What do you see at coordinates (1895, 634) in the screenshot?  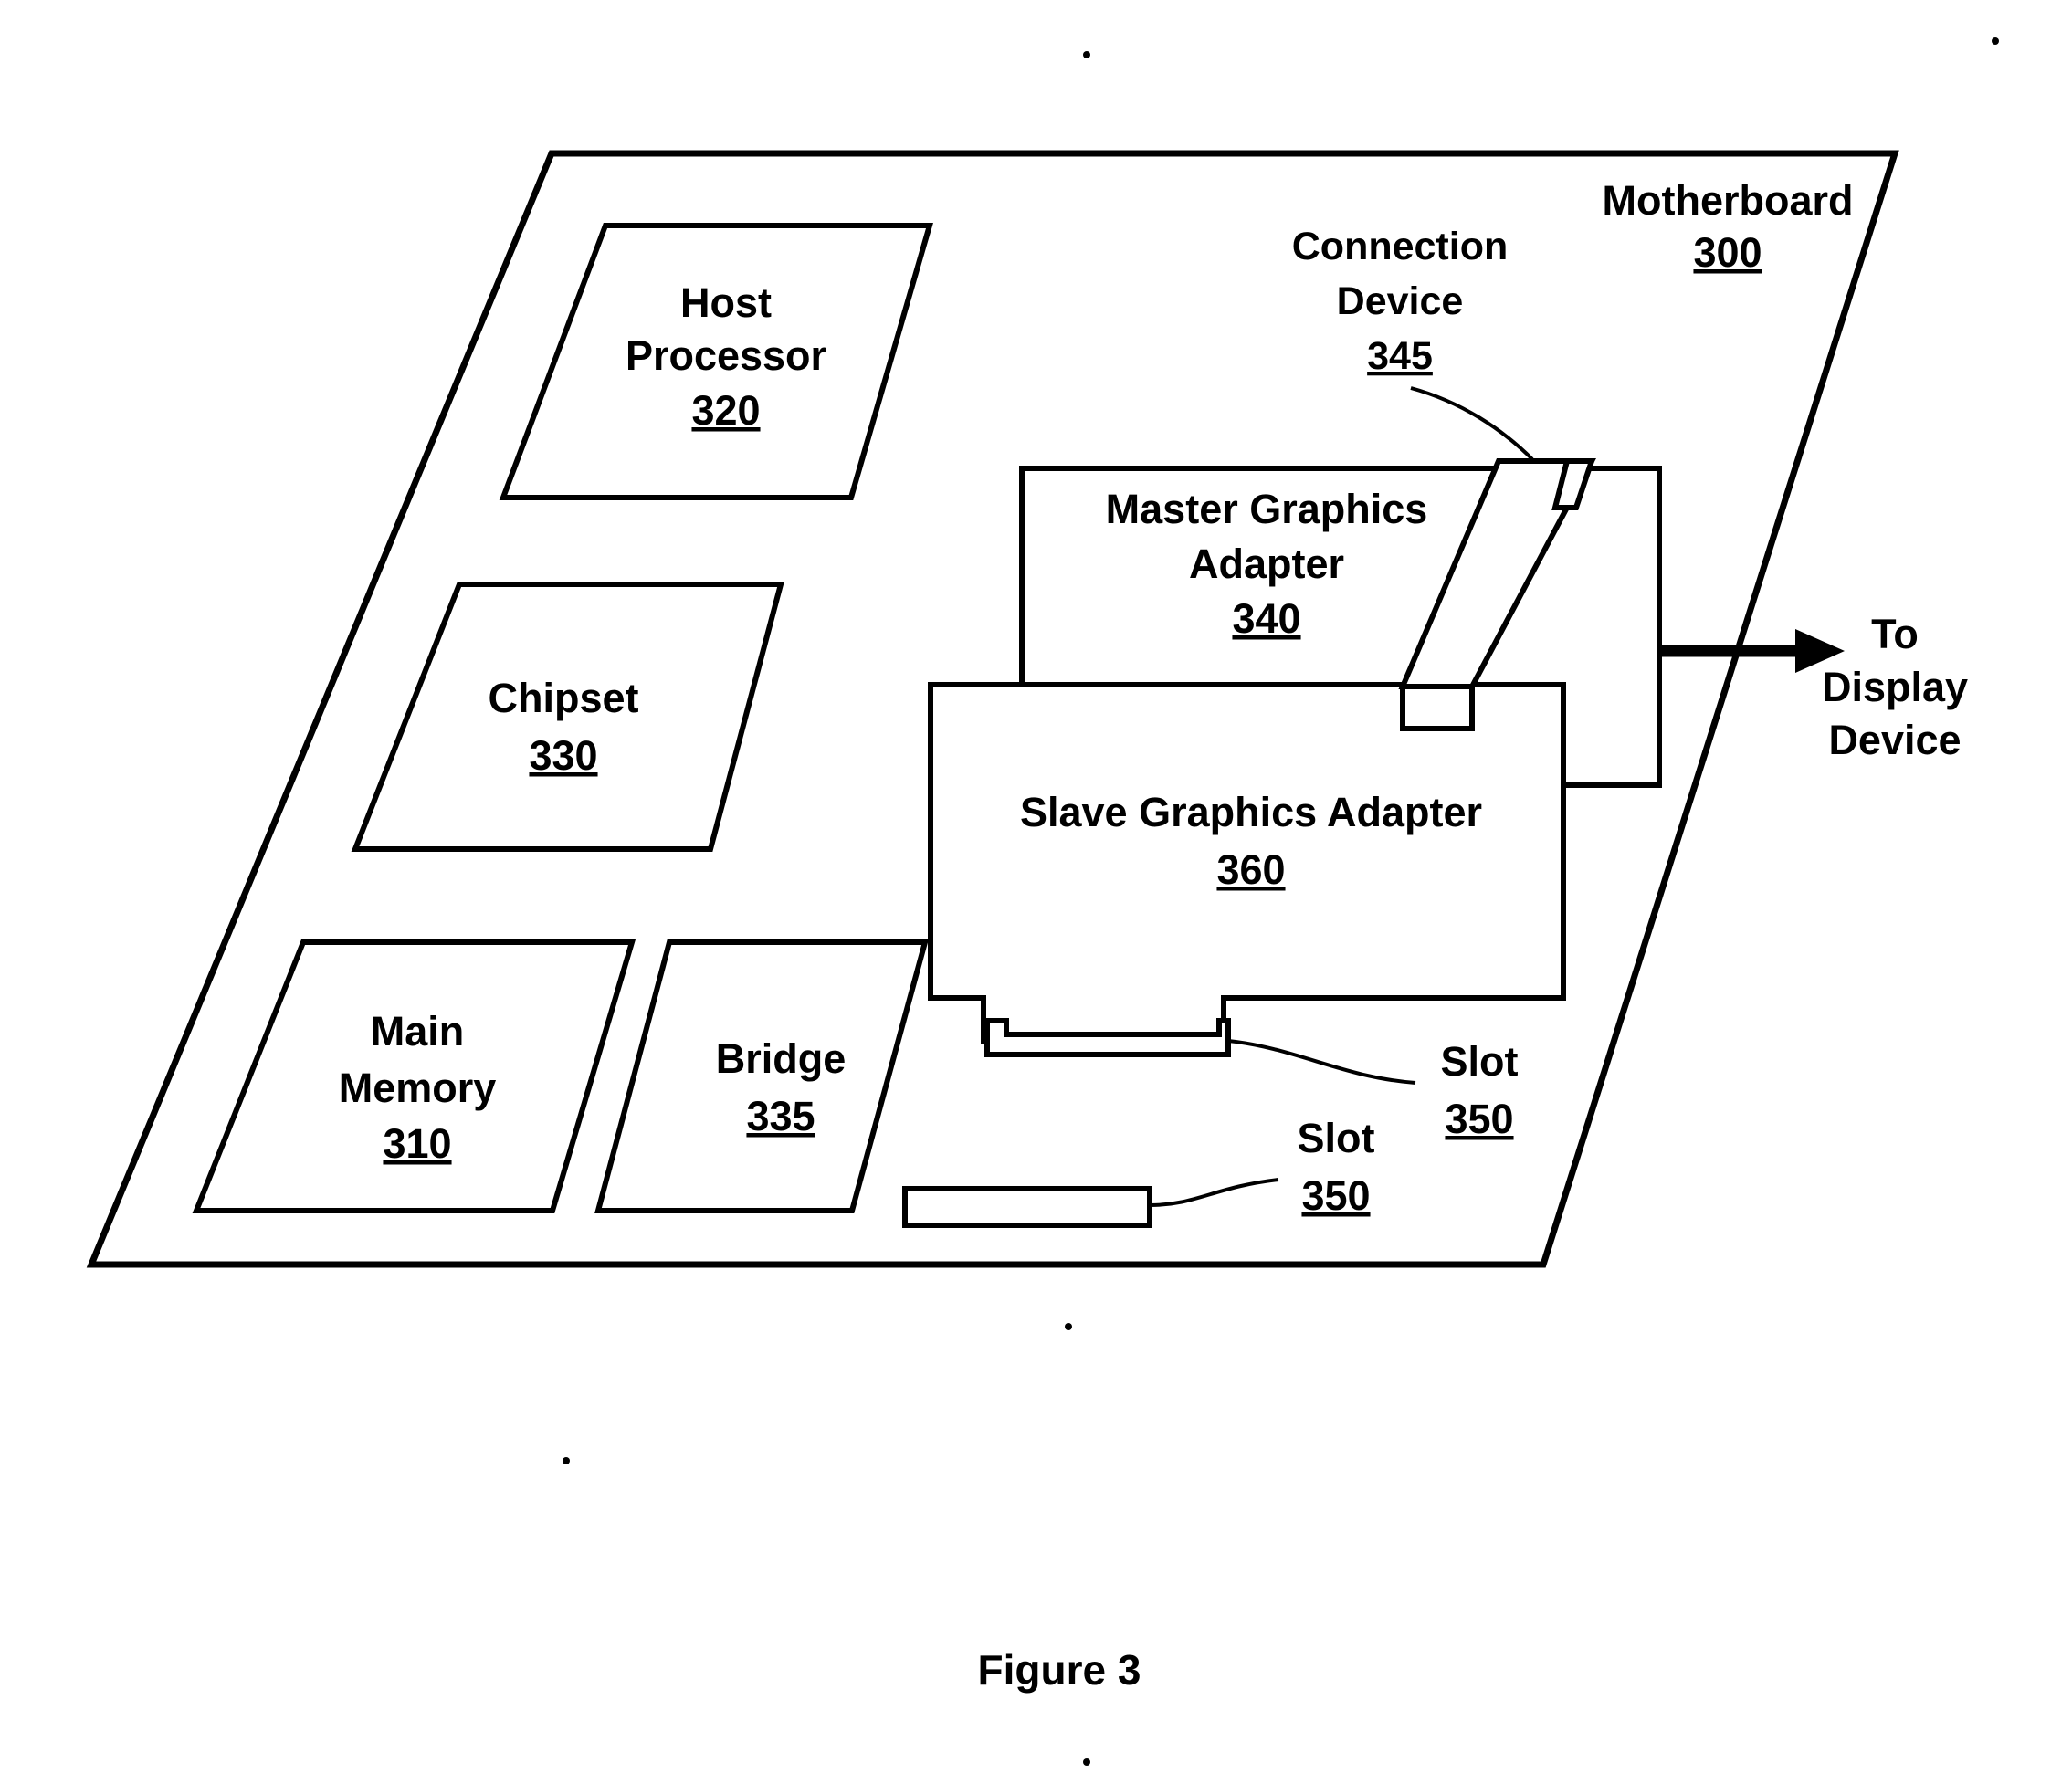 I see `to-display-label-line1: To` at bounding box center [1895, 634].